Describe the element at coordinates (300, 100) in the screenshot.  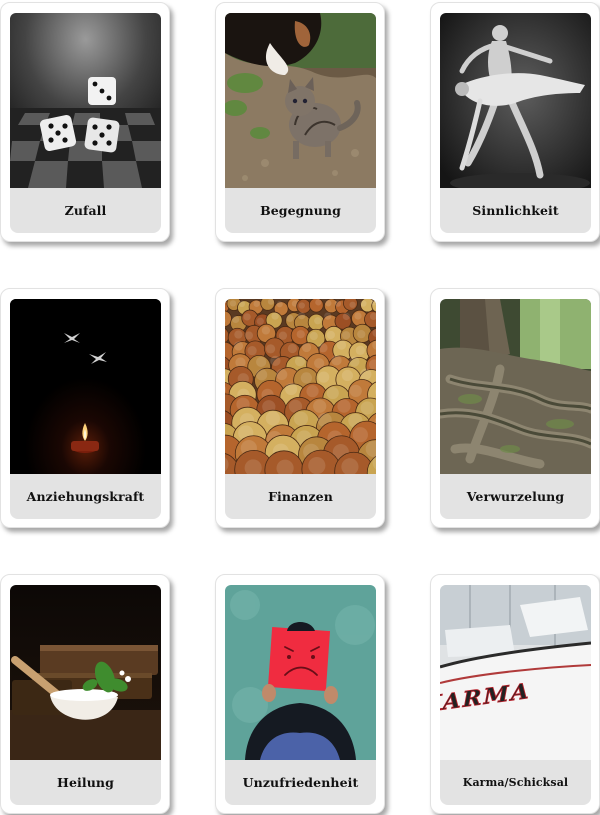
I see `kitten-and-dog-photo` at that location.